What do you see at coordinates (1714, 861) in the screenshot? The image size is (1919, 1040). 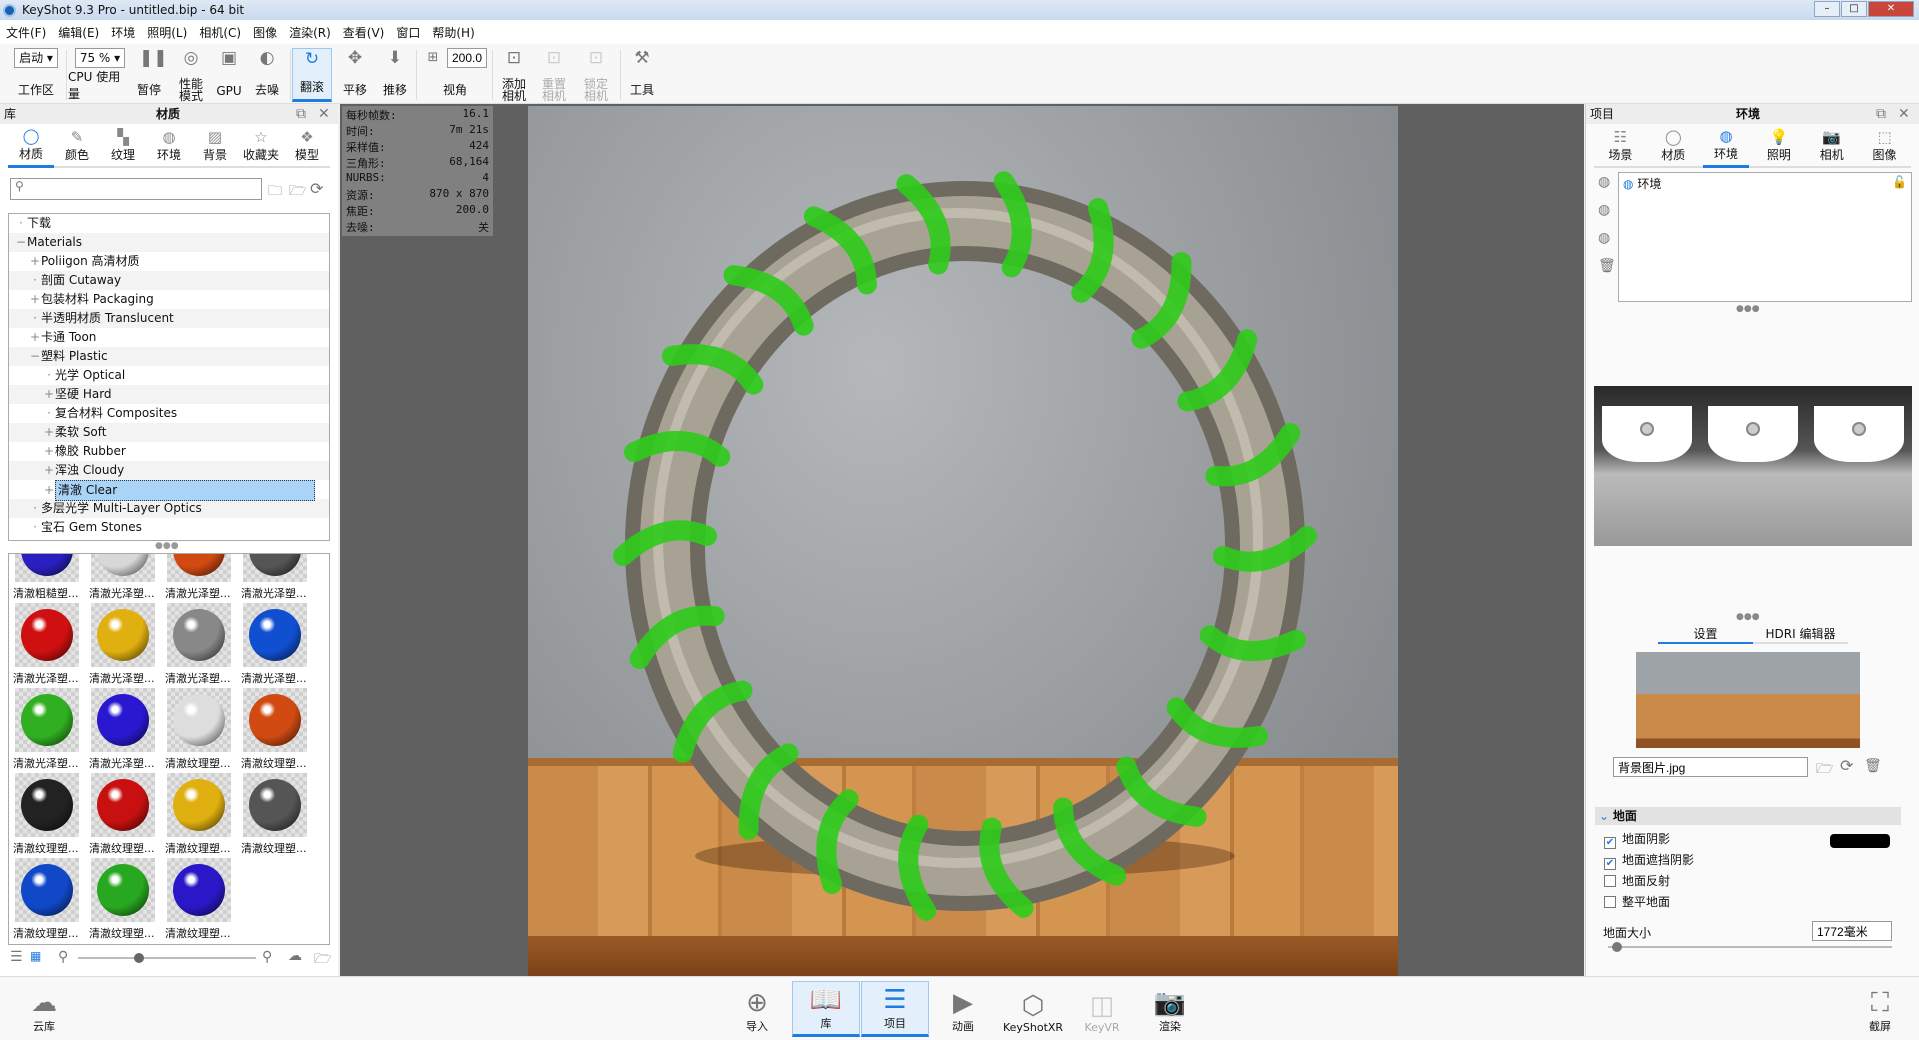 I see `ground-option: ✔ 地面遮挡阴影` at bounding box center [1714, 861].